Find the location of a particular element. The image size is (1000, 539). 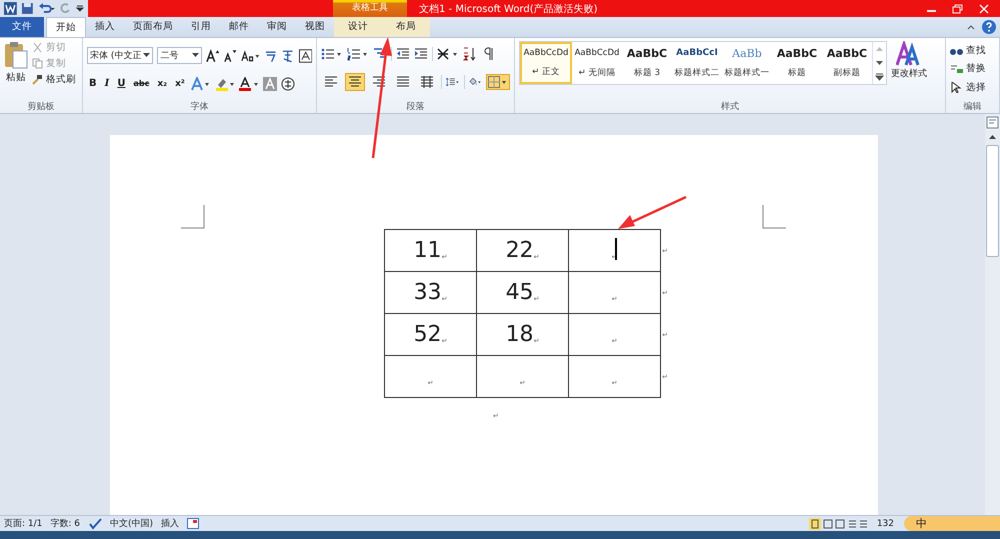

zoom-level: 132 is located at coordinates (885, 523).